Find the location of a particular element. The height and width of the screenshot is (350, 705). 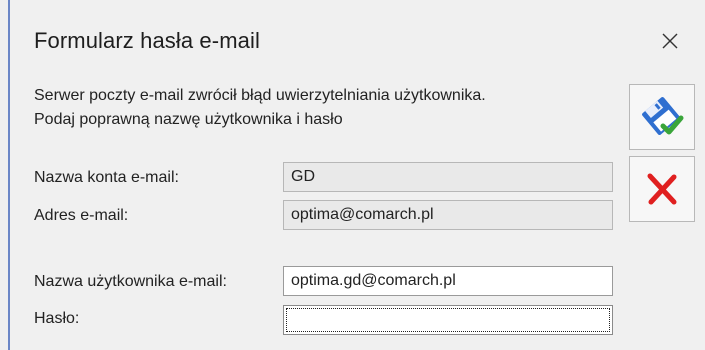

close-icon is located at coordinates (670, 41).